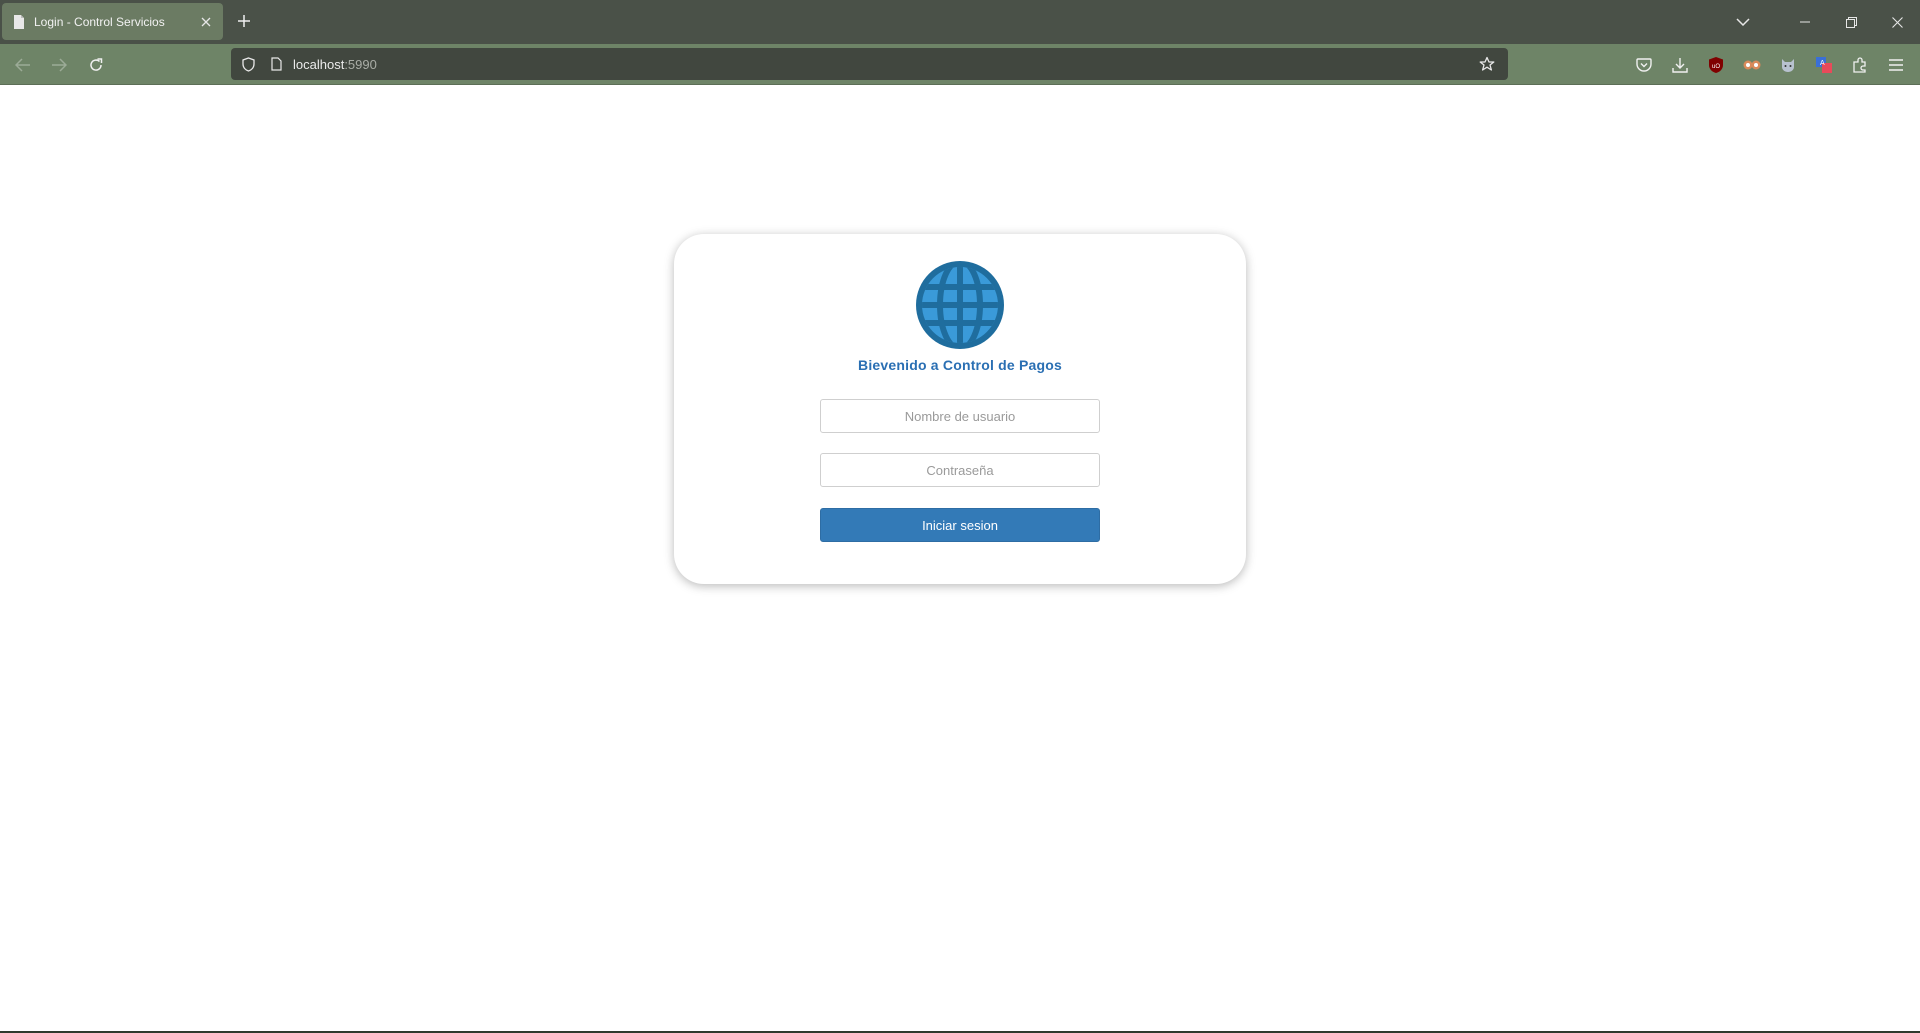 The image size is (1920, 1033). Describe the element at coordinates (960, 22) in the screenshot. I see `tab-bar: Login - Control Servicios` at that location.